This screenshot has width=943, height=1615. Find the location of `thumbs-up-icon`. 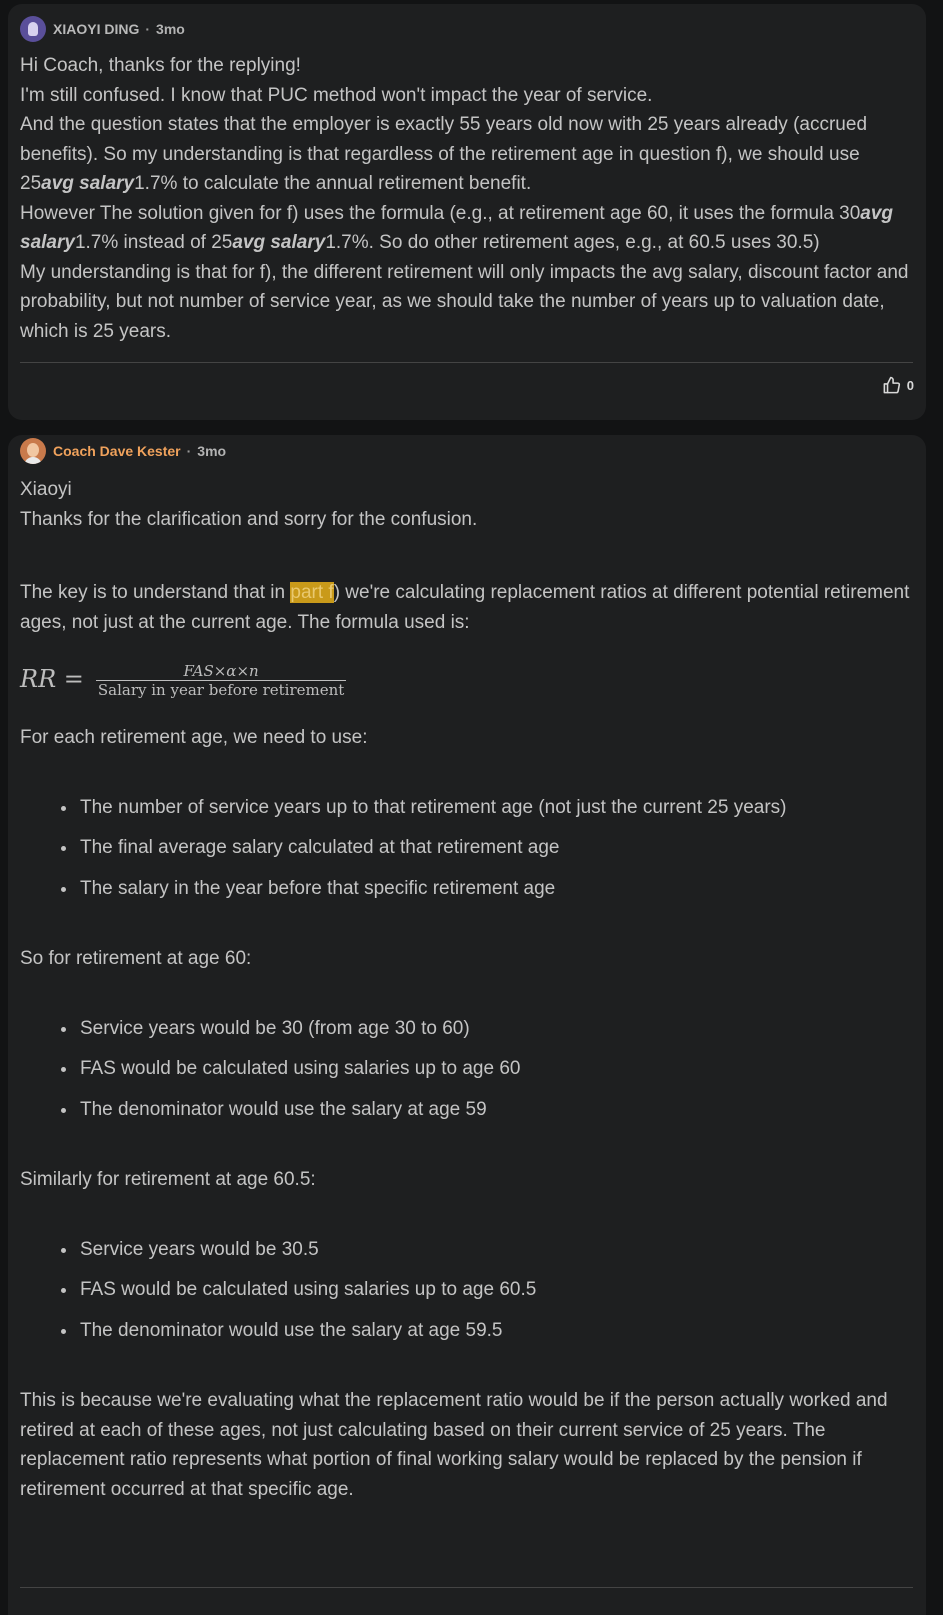

thumbs-up-icon is located at coordinates (891, 385).